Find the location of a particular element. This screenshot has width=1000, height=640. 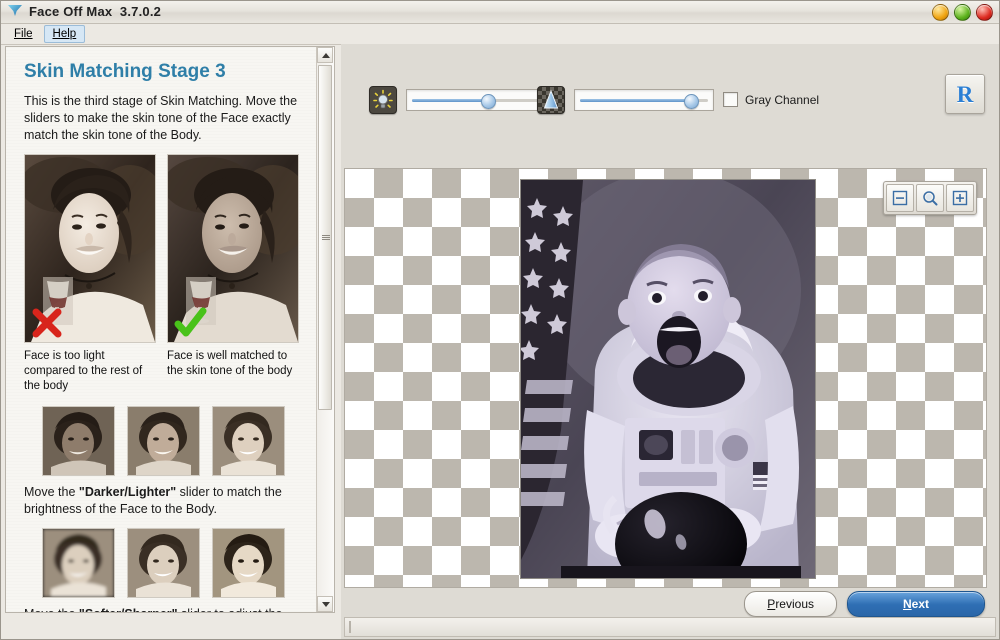

face-thumb-normal is located at coordinates (163, 563).